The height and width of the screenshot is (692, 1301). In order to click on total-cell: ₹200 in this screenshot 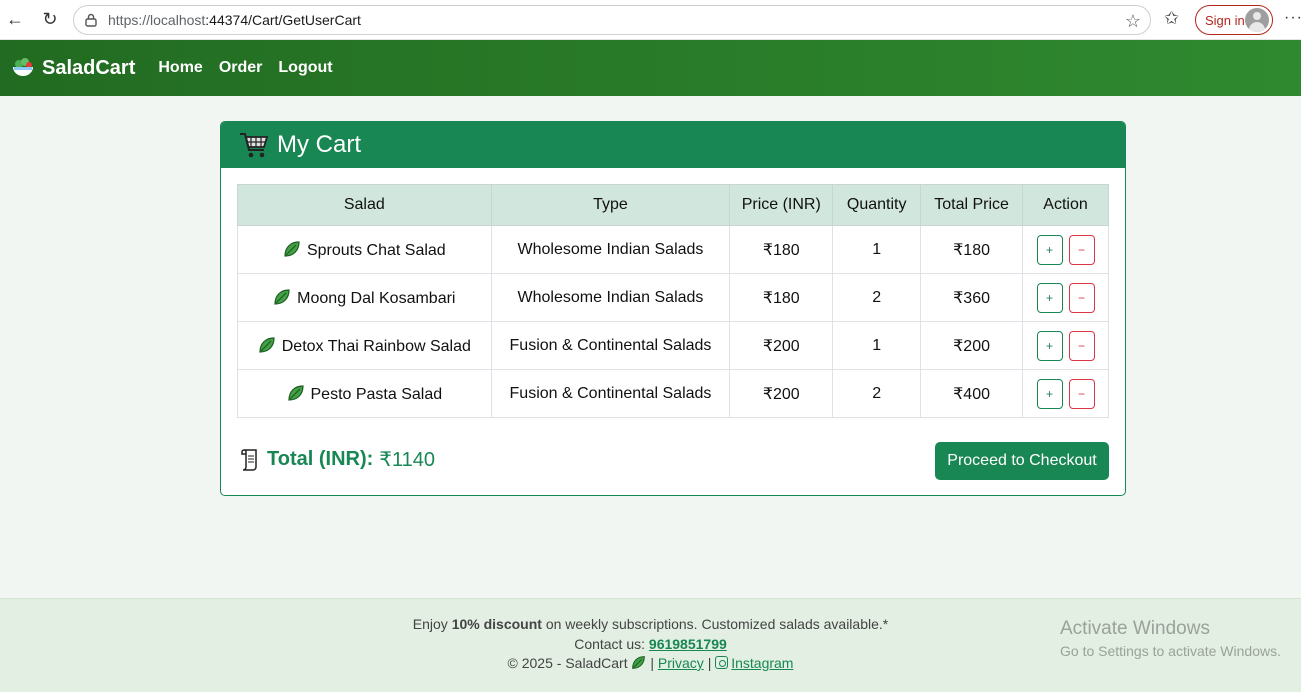, I will do `click(971, 345)`.